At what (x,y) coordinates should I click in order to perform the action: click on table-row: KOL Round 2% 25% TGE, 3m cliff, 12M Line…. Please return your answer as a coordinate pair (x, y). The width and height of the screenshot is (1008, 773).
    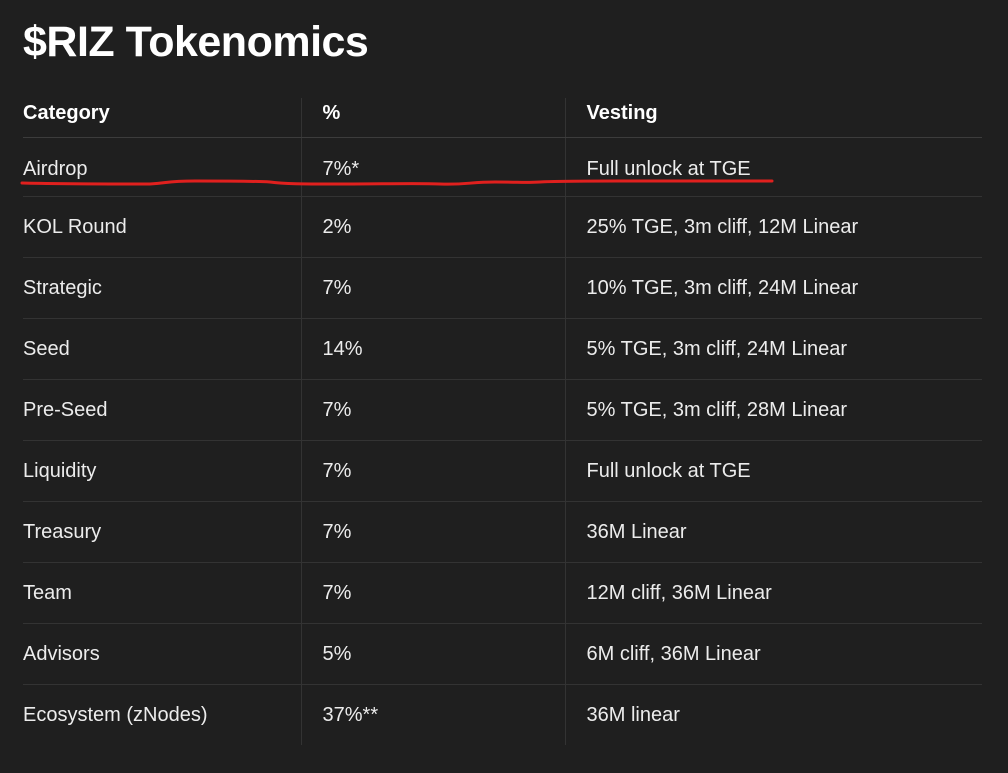
    Looking at the image, I should click on (502, 227).